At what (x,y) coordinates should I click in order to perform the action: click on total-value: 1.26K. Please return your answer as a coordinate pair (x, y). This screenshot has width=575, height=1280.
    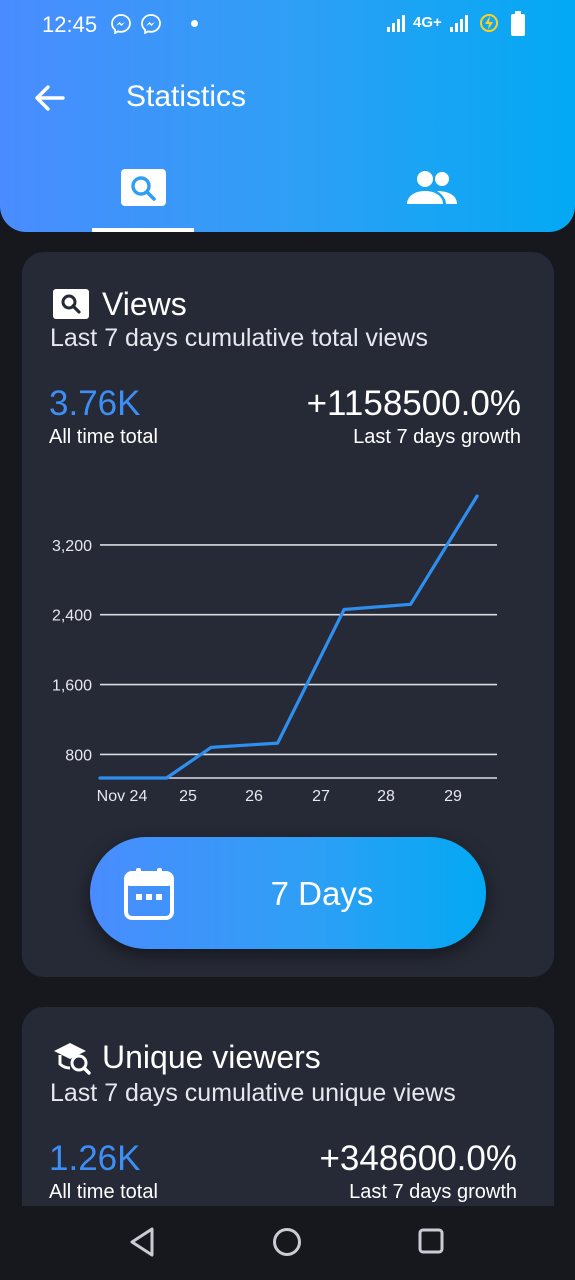
    Looking at the image, I should click on (95, 1158).